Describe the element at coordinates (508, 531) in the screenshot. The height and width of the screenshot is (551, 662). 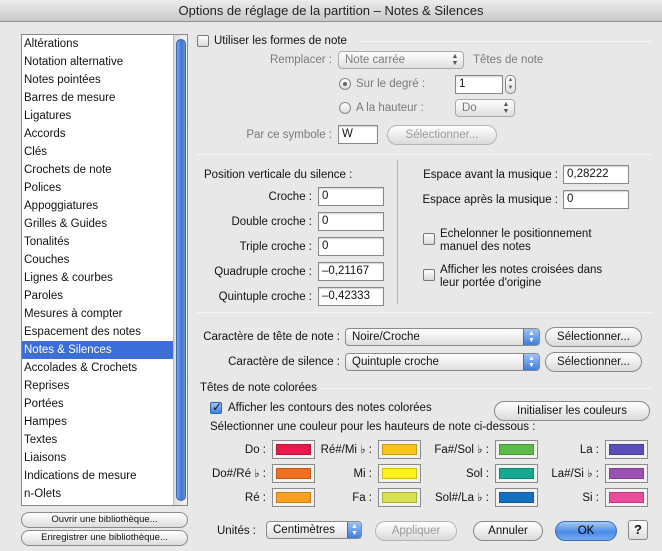
I see `cancel-button: Annuler` at that location.